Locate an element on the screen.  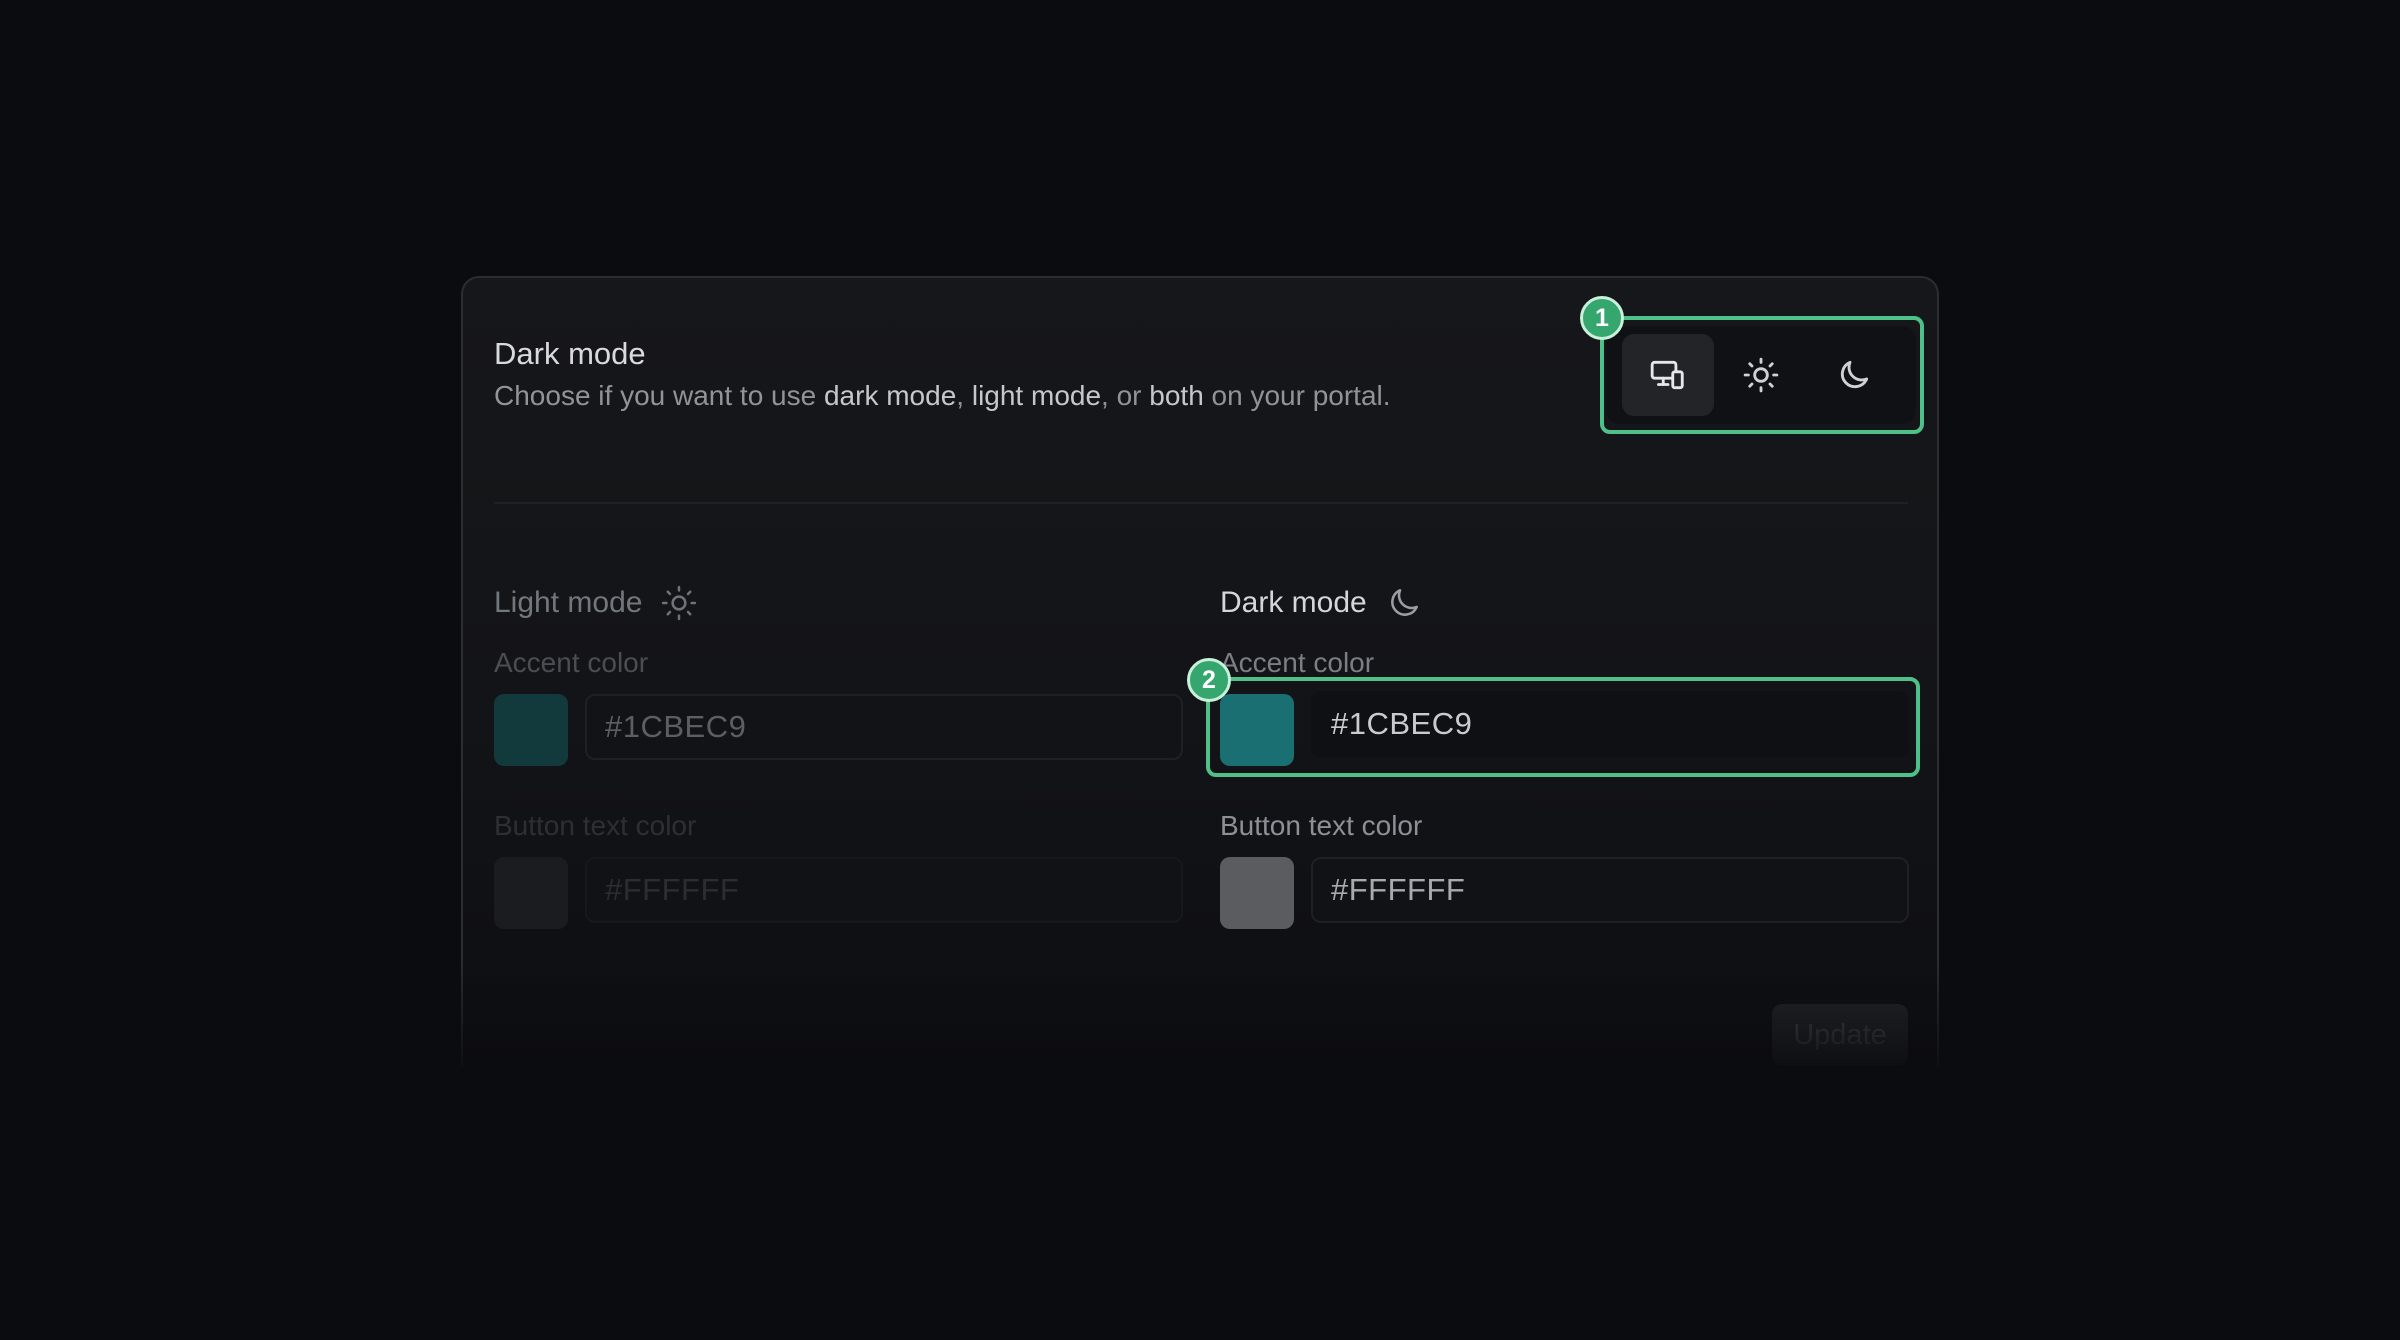
update-button: Update is located at coordinates (1840, 1035).